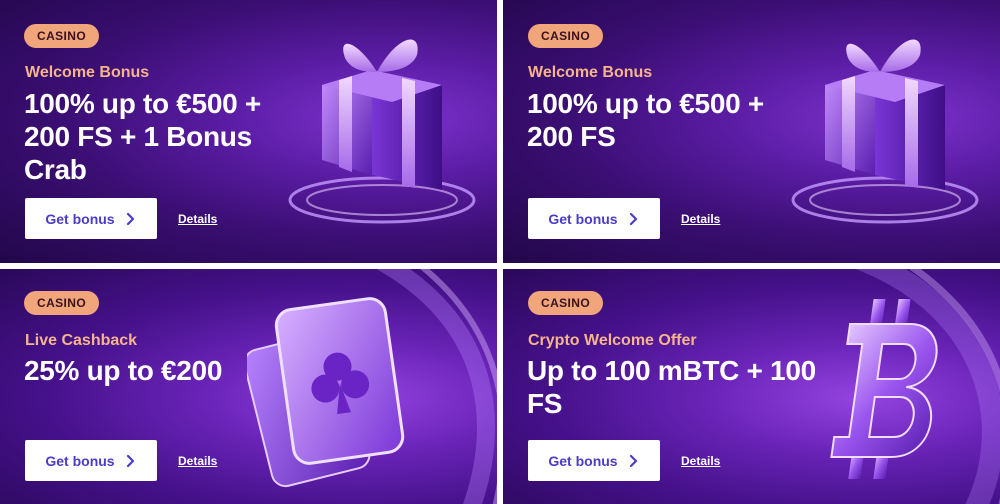 The image size is (1000, 504). Describe the element at coordinates (326, 392) in the screenshot. I see `playing-cards-icon` at that location.